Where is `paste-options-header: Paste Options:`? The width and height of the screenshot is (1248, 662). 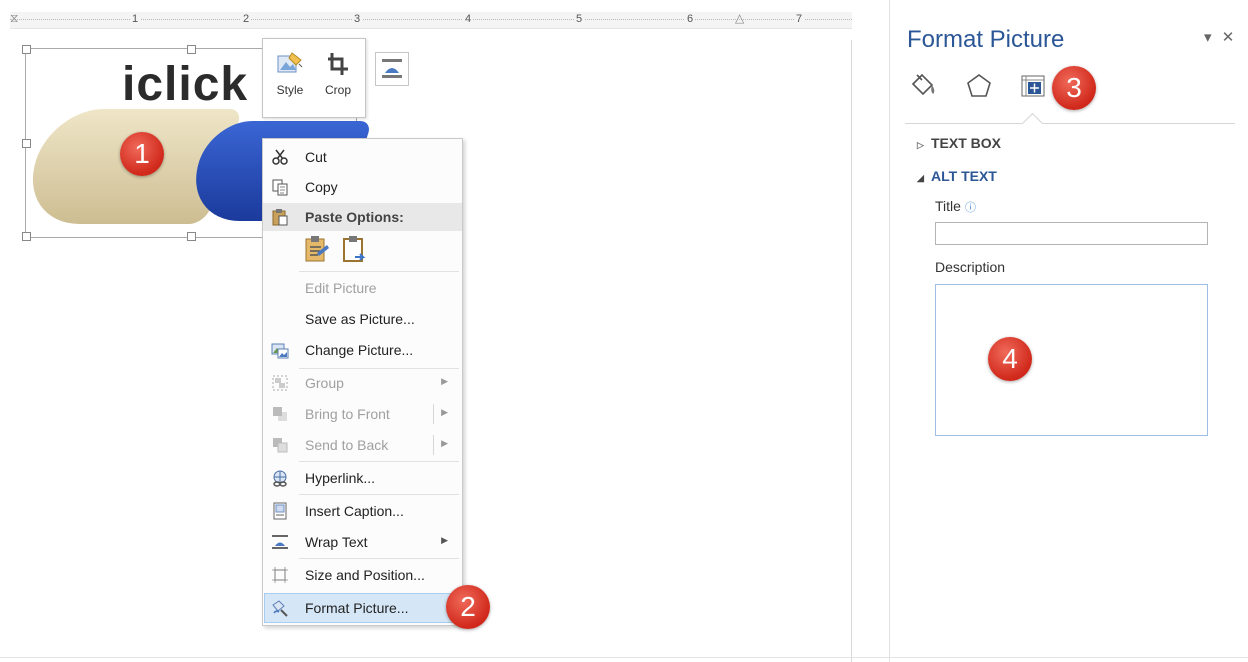 paste-options-header: Paste Options: is located at coordinates (362, 217).